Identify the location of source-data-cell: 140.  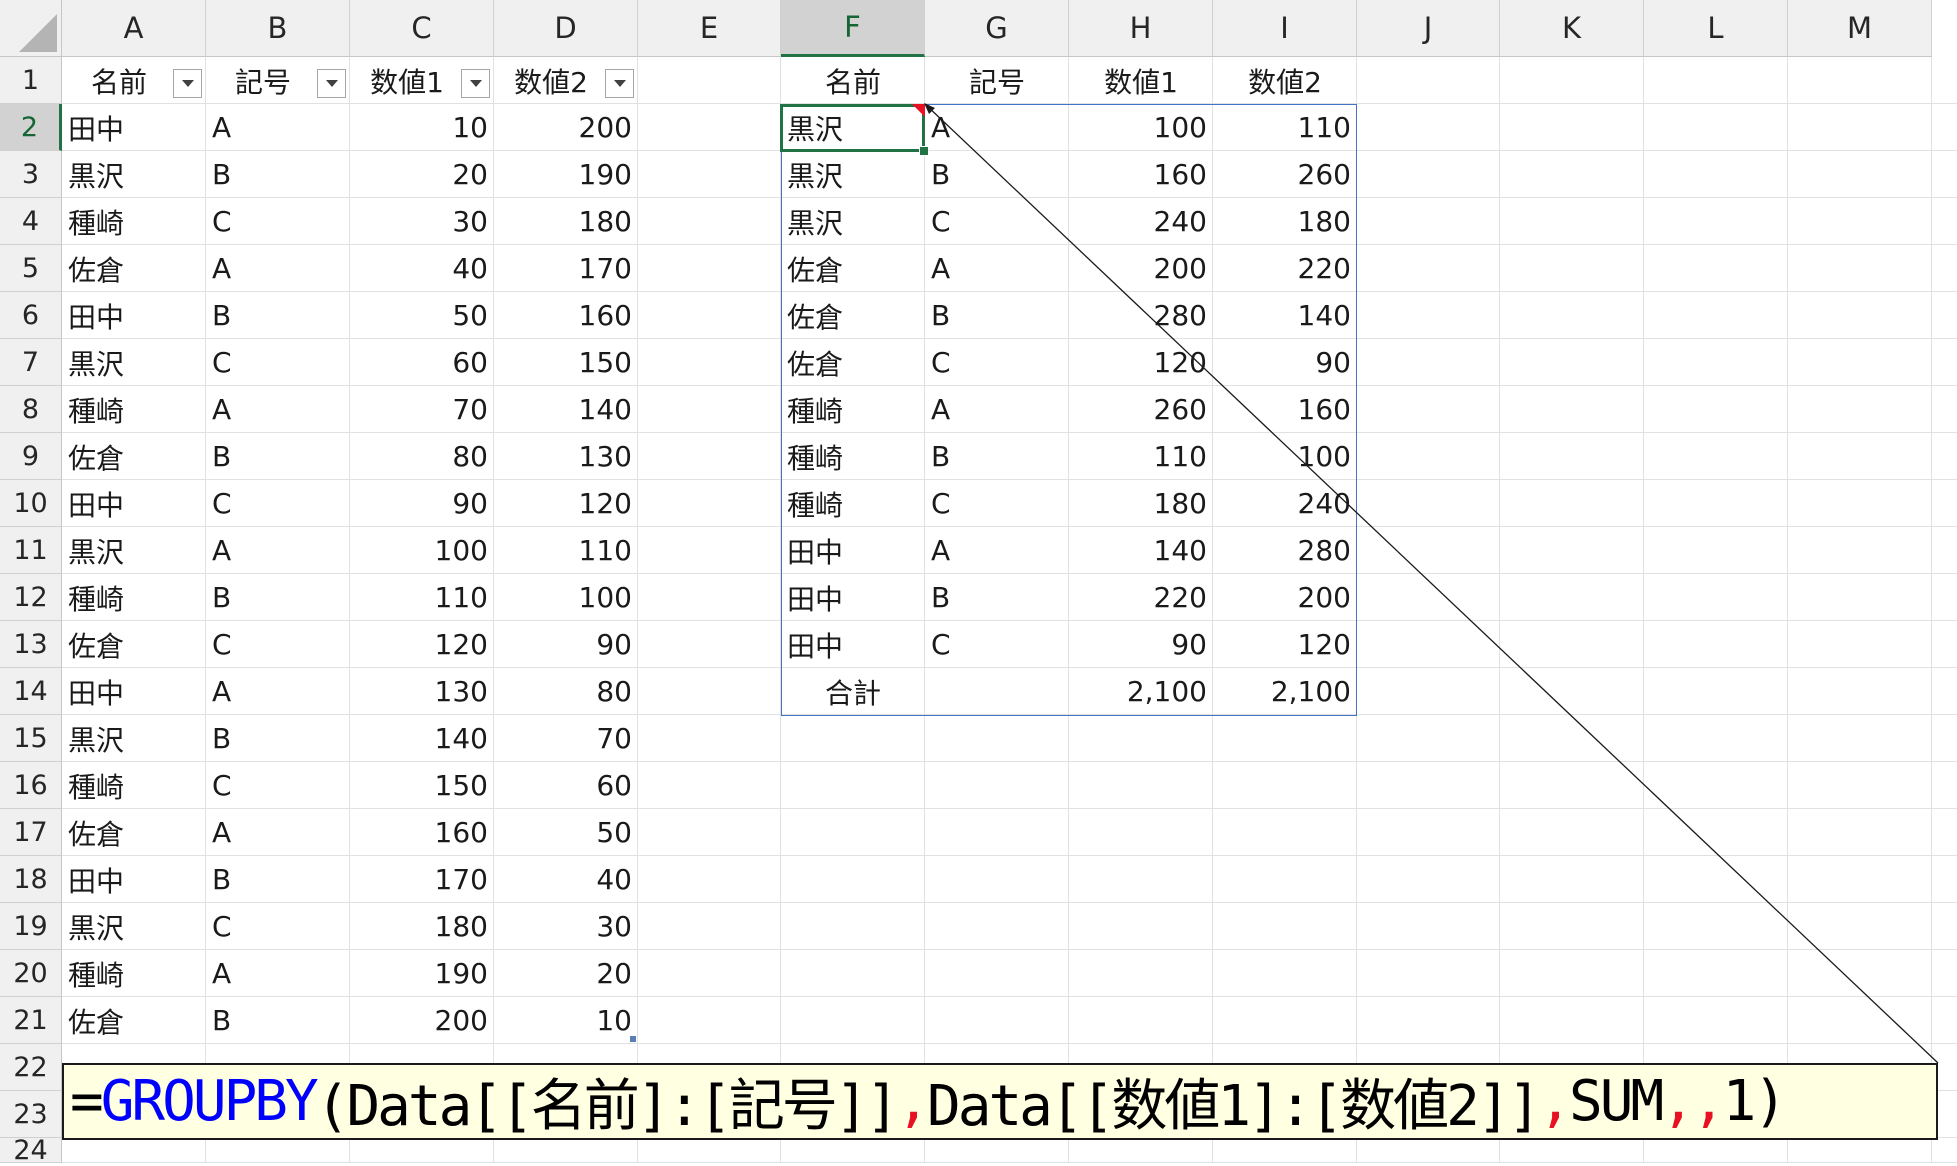
(422, 738).